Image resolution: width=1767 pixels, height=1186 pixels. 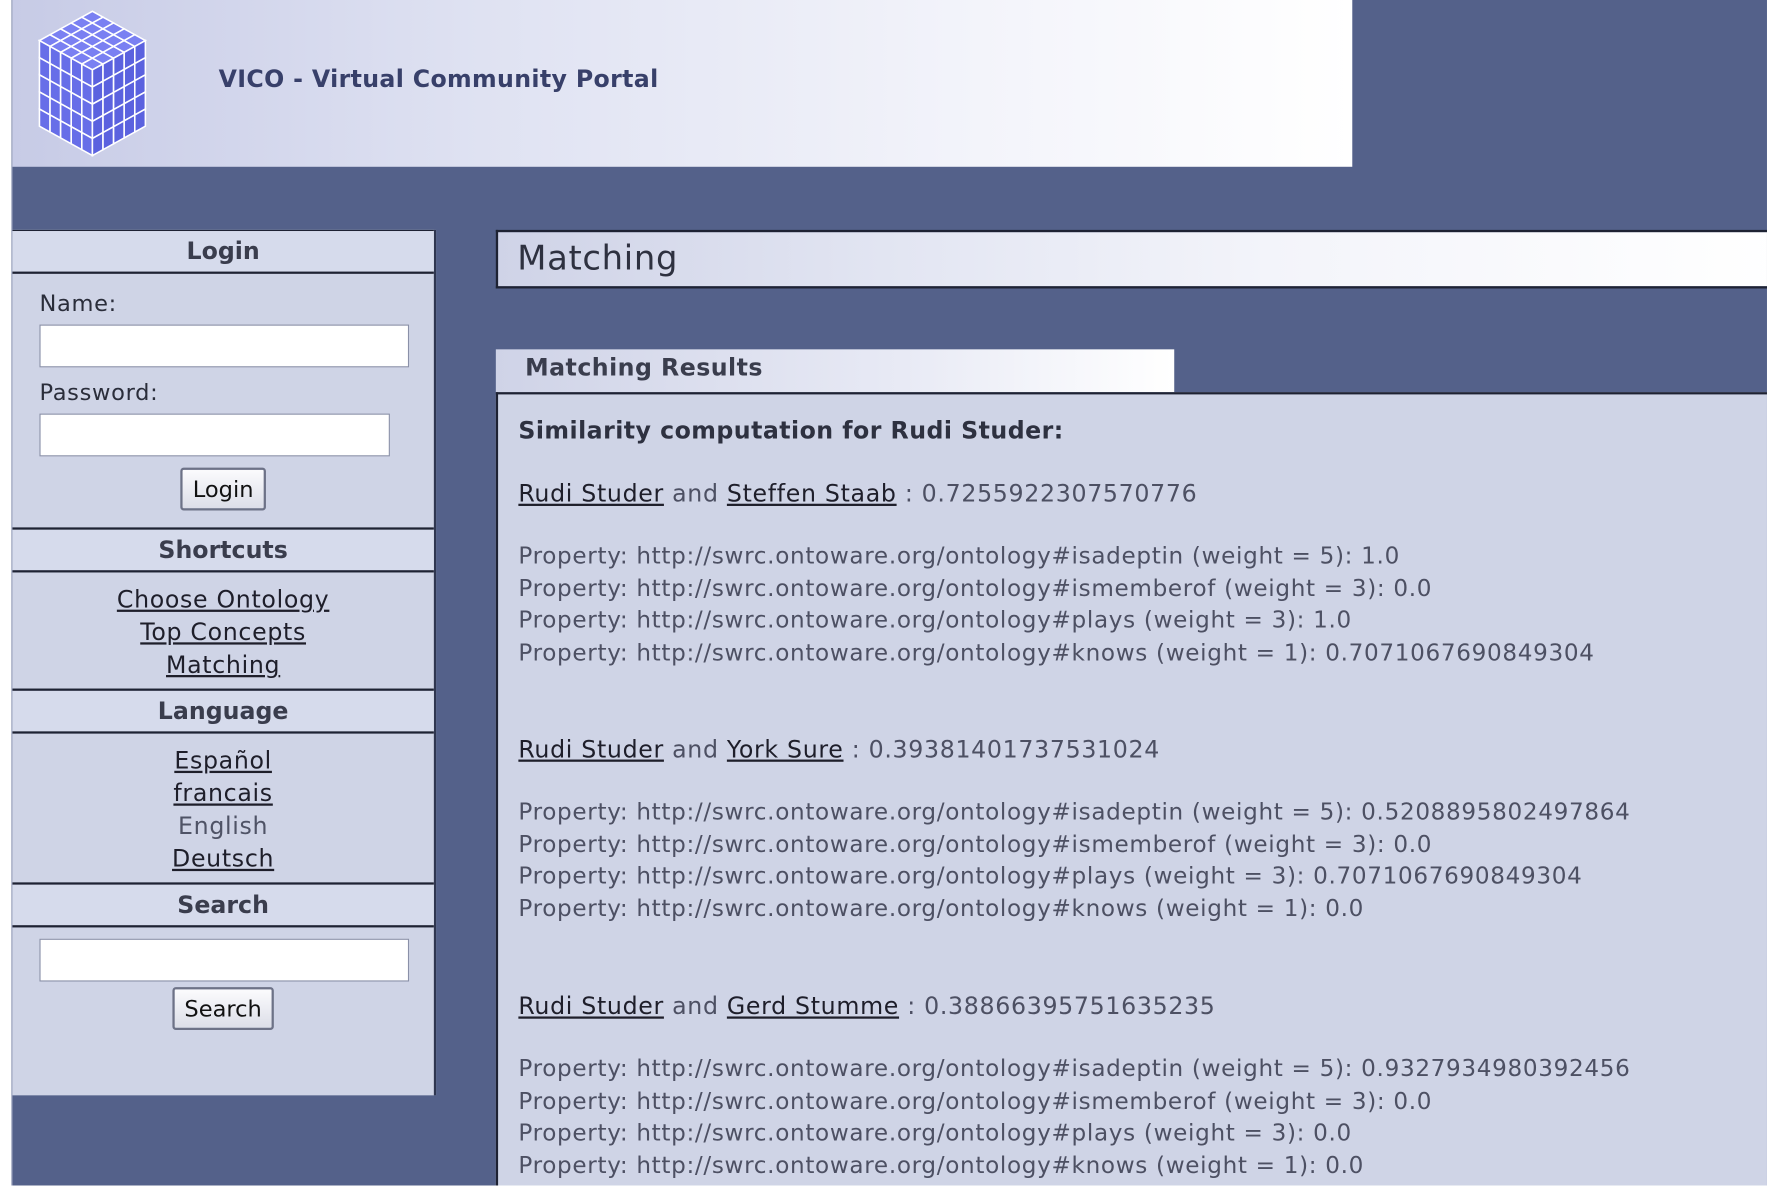 What do you see at coordinates (835, 371) in the screenshot?
I see `results-tab: Matching Results` at bounding box center [835, 371].